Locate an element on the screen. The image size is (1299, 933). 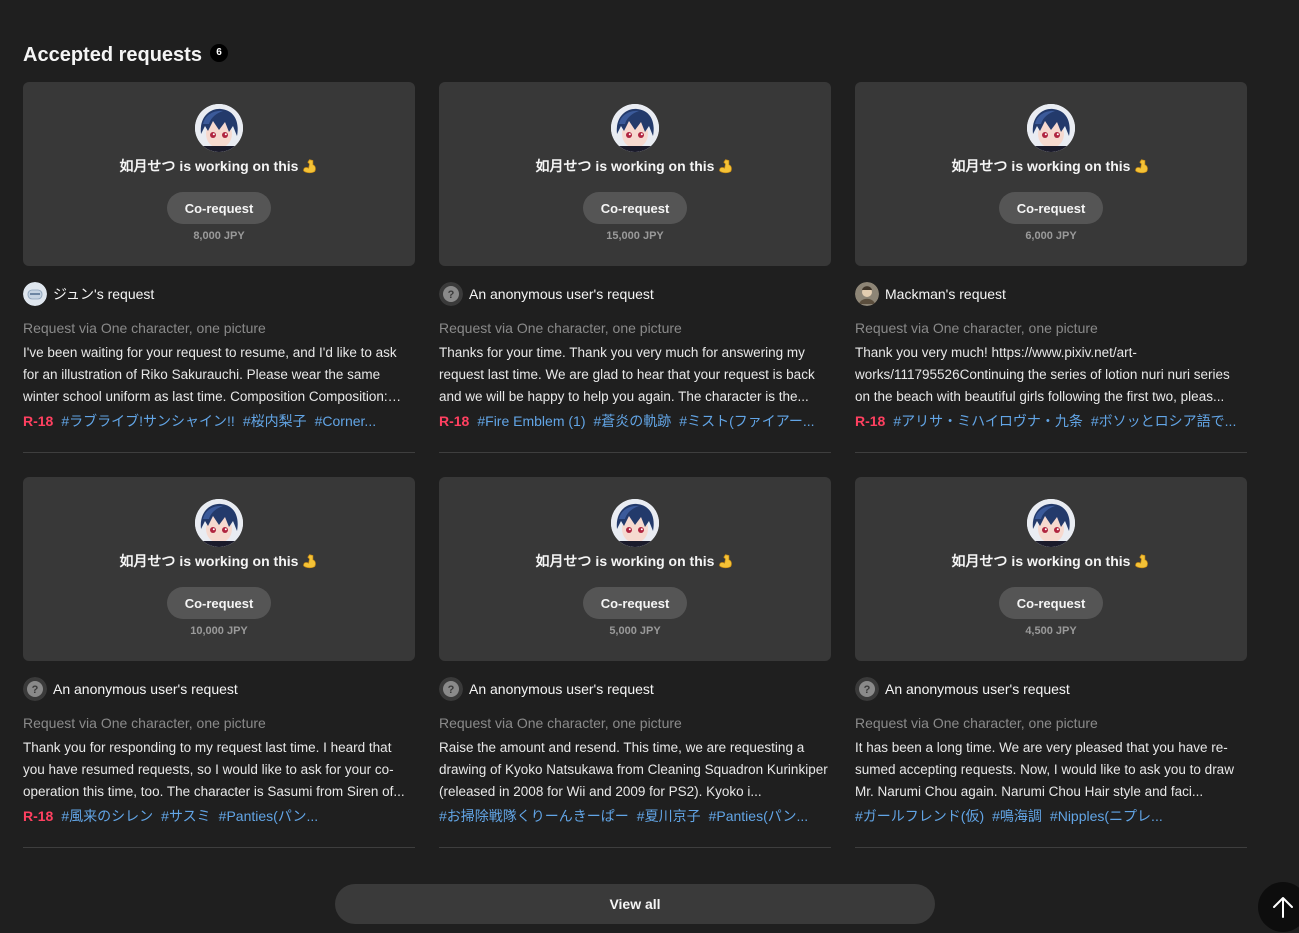
section-title: Accepted requests is located at coordinates (112, 55).